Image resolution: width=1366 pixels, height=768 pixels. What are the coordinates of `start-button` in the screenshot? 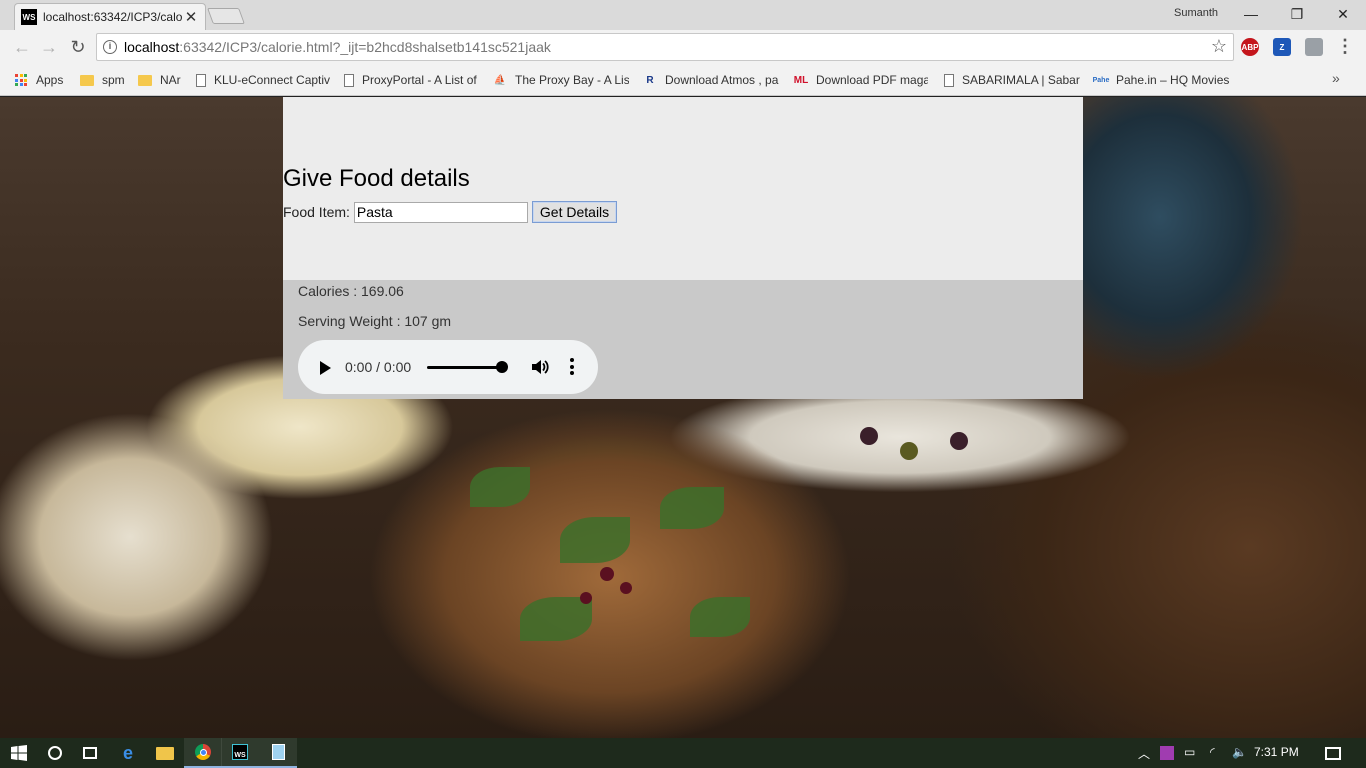 It's located at (19, 753).